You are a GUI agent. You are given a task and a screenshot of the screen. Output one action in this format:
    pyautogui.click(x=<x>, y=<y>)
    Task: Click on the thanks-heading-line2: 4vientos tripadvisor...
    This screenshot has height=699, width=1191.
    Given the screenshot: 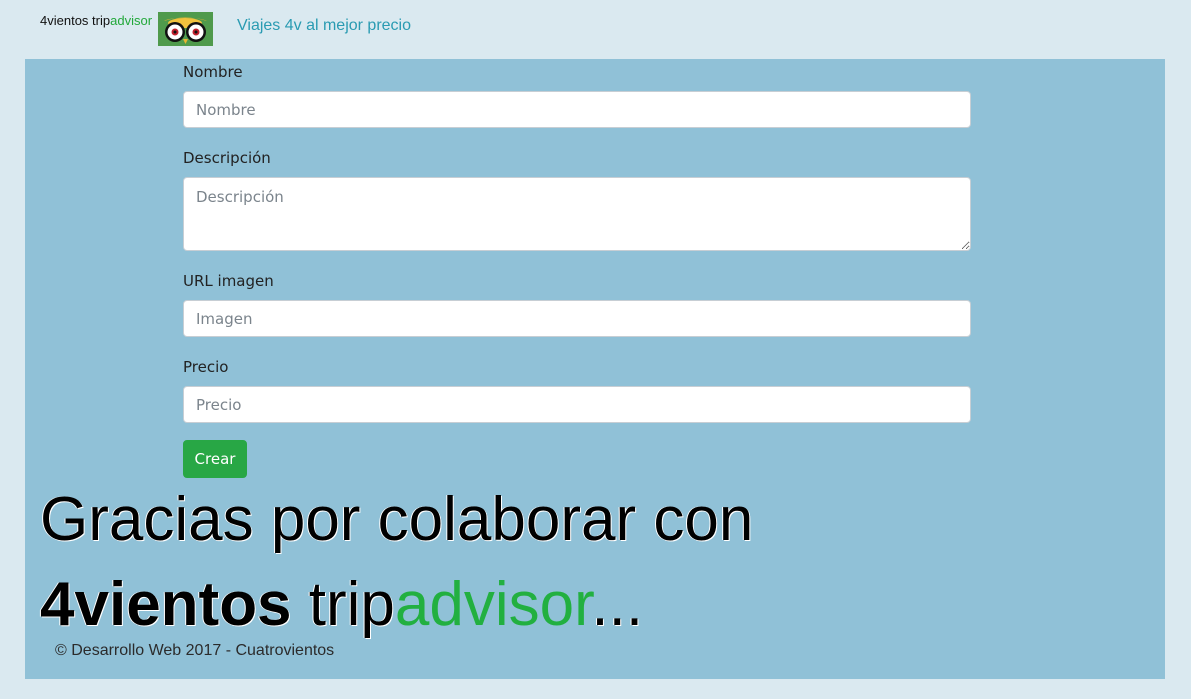 What is the action you would take?
    pyautogui.click(x=341, y=605)
    